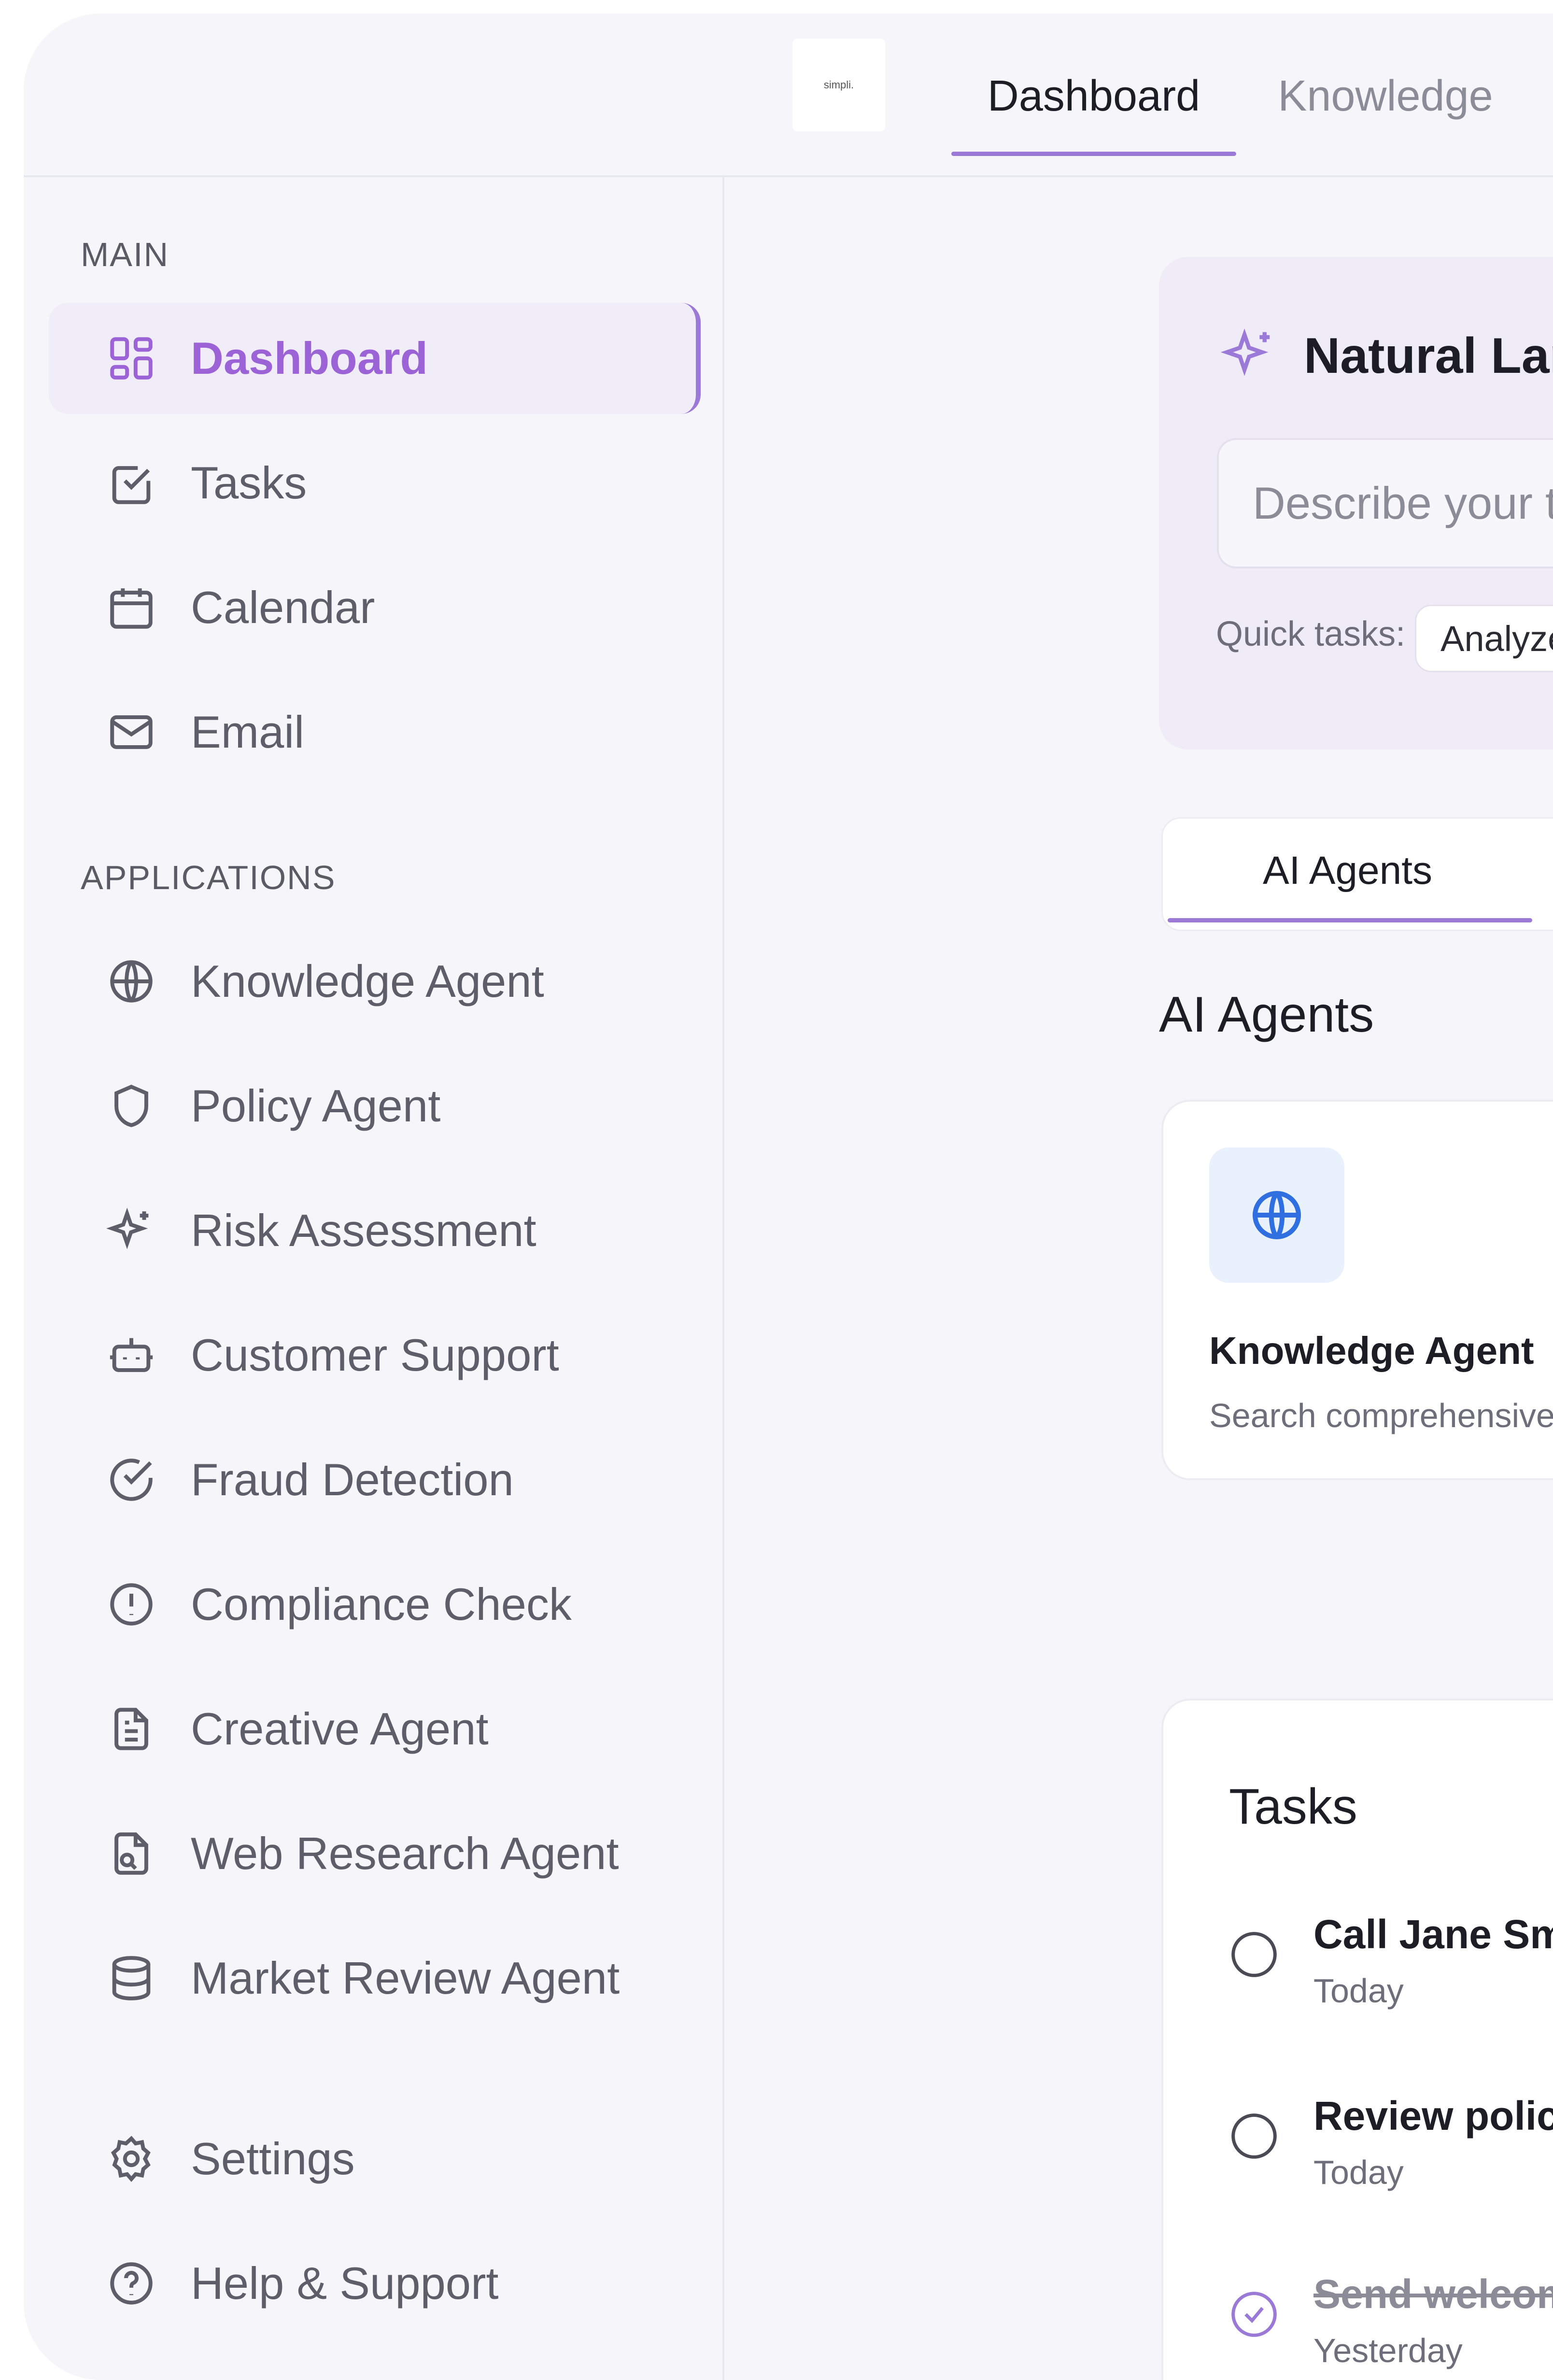 The height and width of the screenshot is (2380, 1553). I want to click on tab-dashboard: Dashboard, so click(1093, 104).